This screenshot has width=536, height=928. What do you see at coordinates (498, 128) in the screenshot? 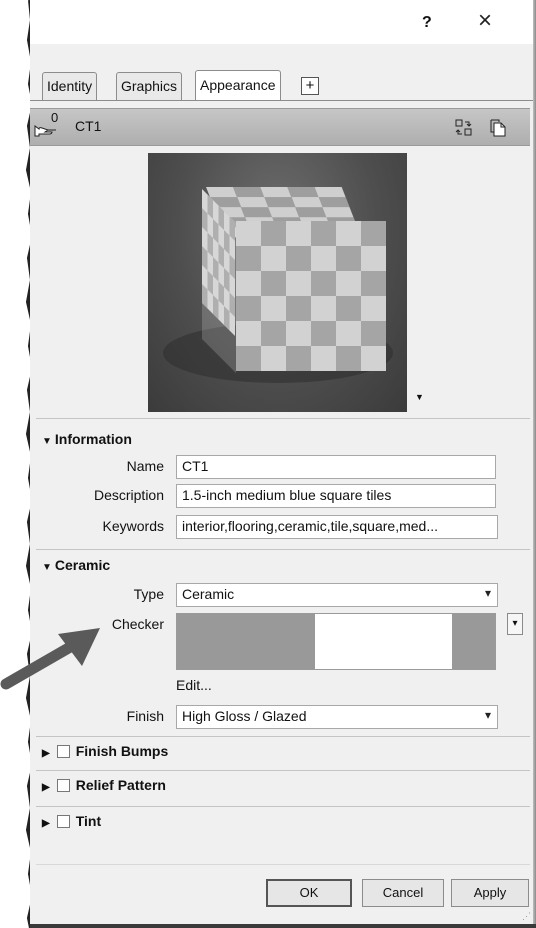
I see `duplicate-asset-icon` at bounding box center [498, 128].